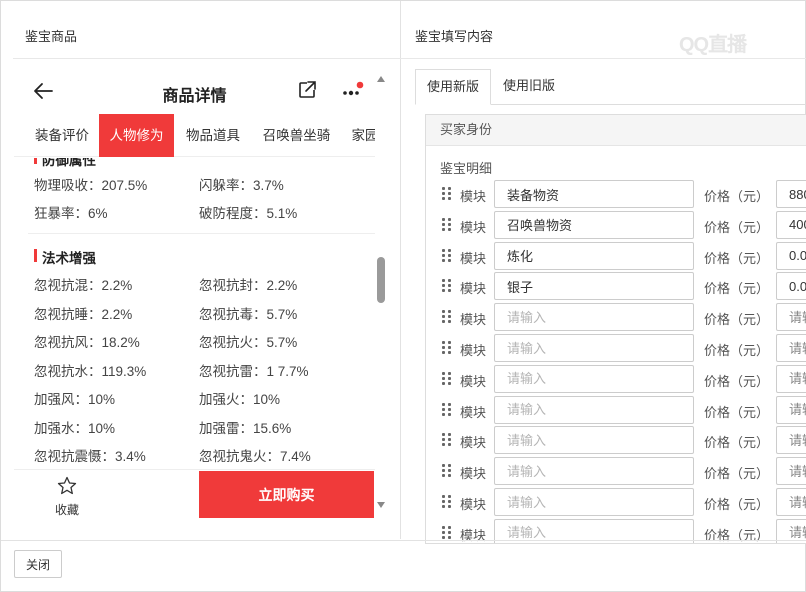 Image resolution: width=806 pixels, height=592 pixels. I want to click on left-panel-title: 鉴宝商品, so click(51, 36).